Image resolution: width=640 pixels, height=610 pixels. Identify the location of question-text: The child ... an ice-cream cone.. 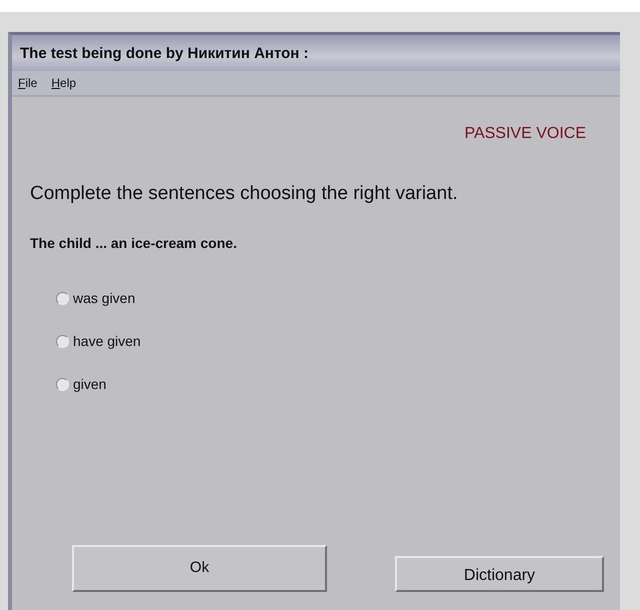
(133, 243).